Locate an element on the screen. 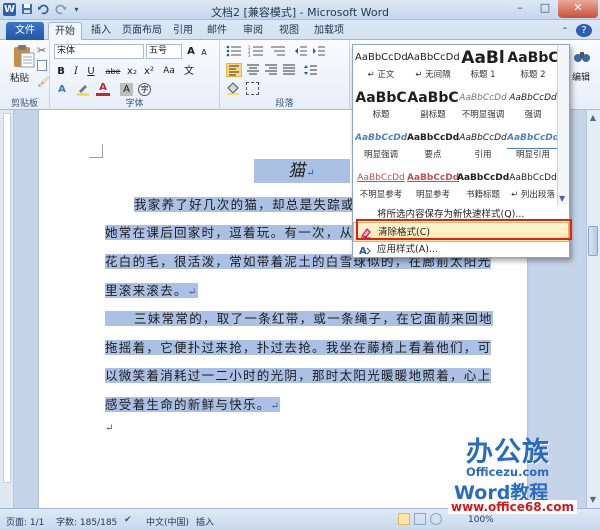  tab-page-layout: 页面布局 is located at coordinates (142, 31).